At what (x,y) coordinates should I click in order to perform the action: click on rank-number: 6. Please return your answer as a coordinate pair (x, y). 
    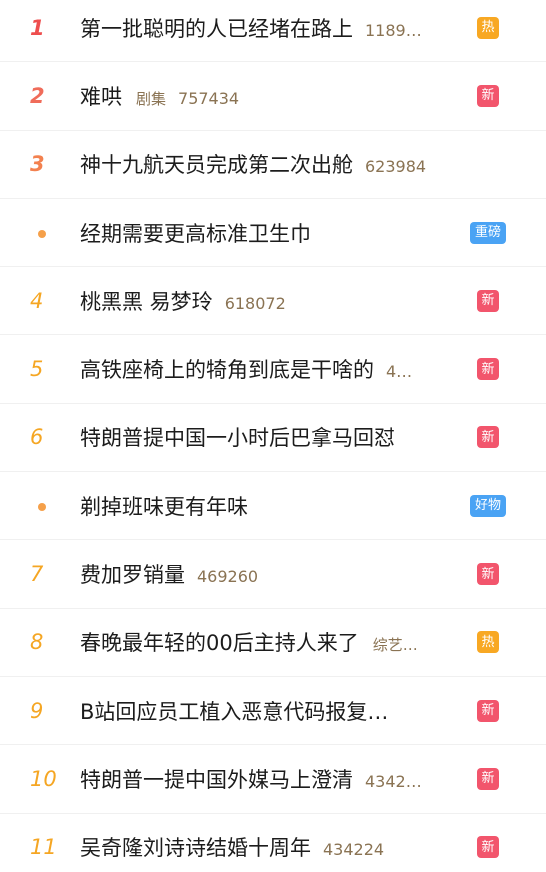
    Looking at the image, I should click on (37, 437).